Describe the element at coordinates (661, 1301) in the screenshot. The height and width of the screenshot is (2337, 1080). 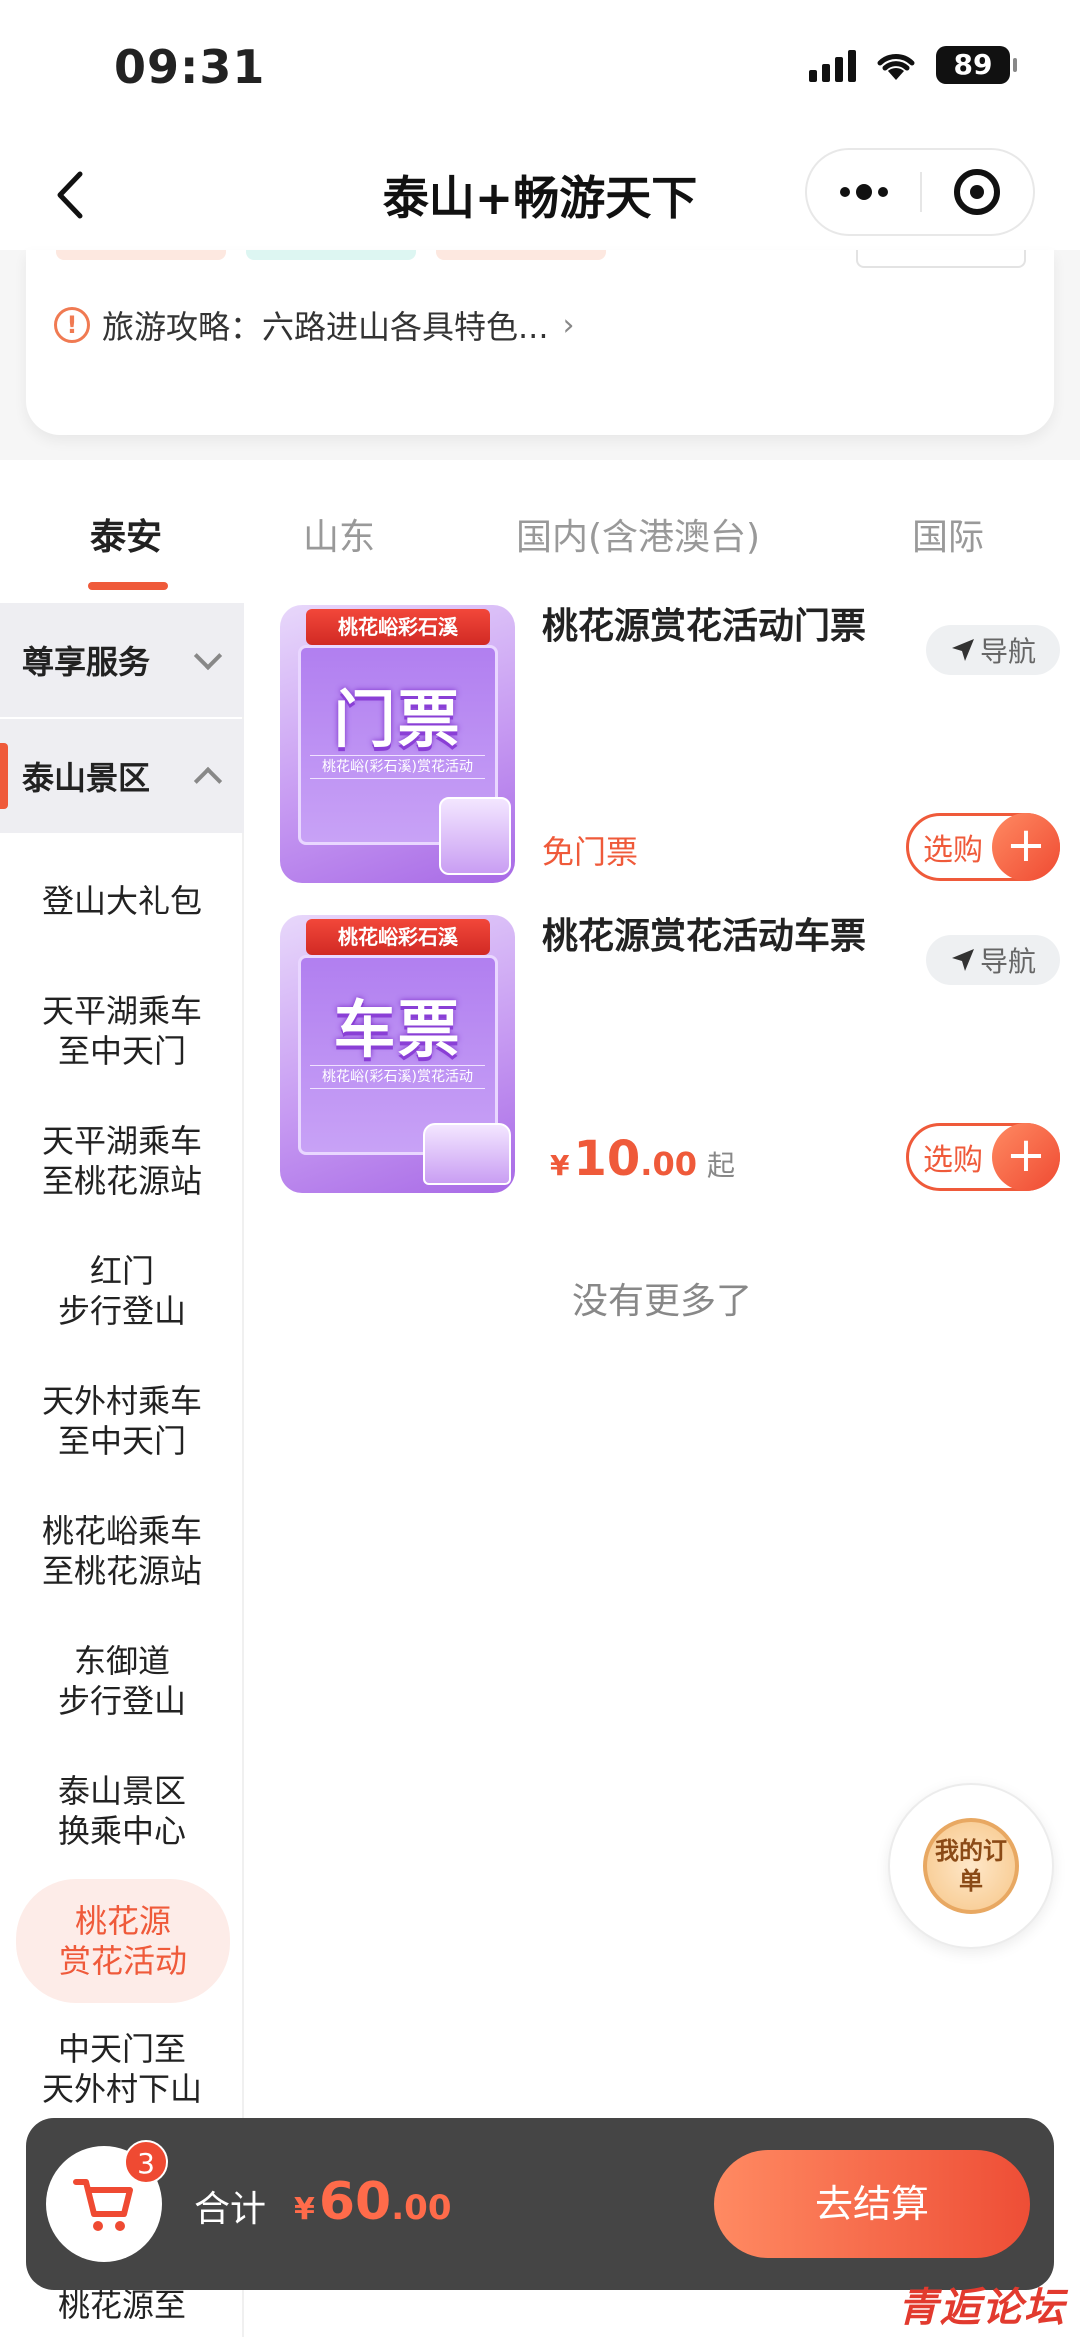
I see `no-more-text: 没有更多了` at that location.